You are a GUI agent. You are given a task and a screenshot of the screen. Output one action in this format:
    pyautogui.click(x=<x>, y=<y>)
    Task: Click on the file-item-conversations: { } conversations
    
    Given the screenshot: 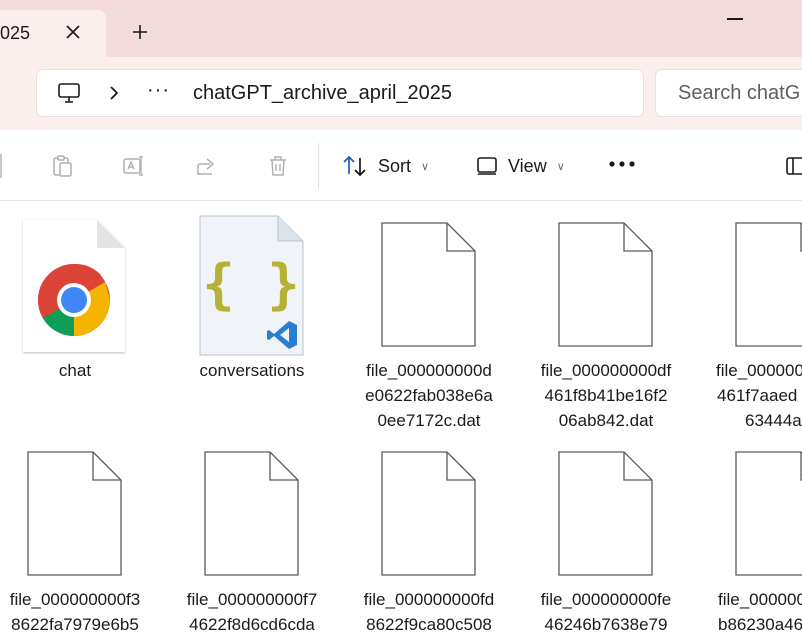 What is the action you would take?
    pyautogui.click(x=252, y=321)
    